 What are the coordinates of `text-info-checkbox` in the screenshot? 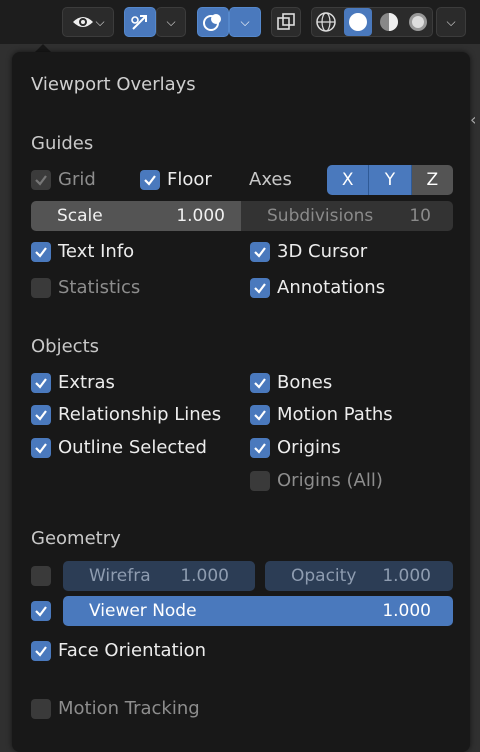 It's located at (41, 252).